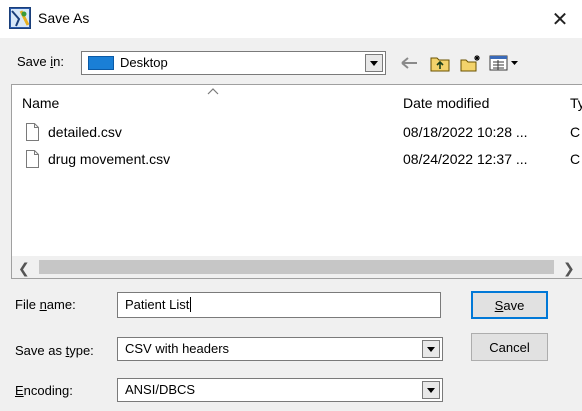 The height and width of the screenshot is (411, 582). Describe the element at coordinates (144, 62) in the screenshot. I see `save-in-value: Desktop` at that location.